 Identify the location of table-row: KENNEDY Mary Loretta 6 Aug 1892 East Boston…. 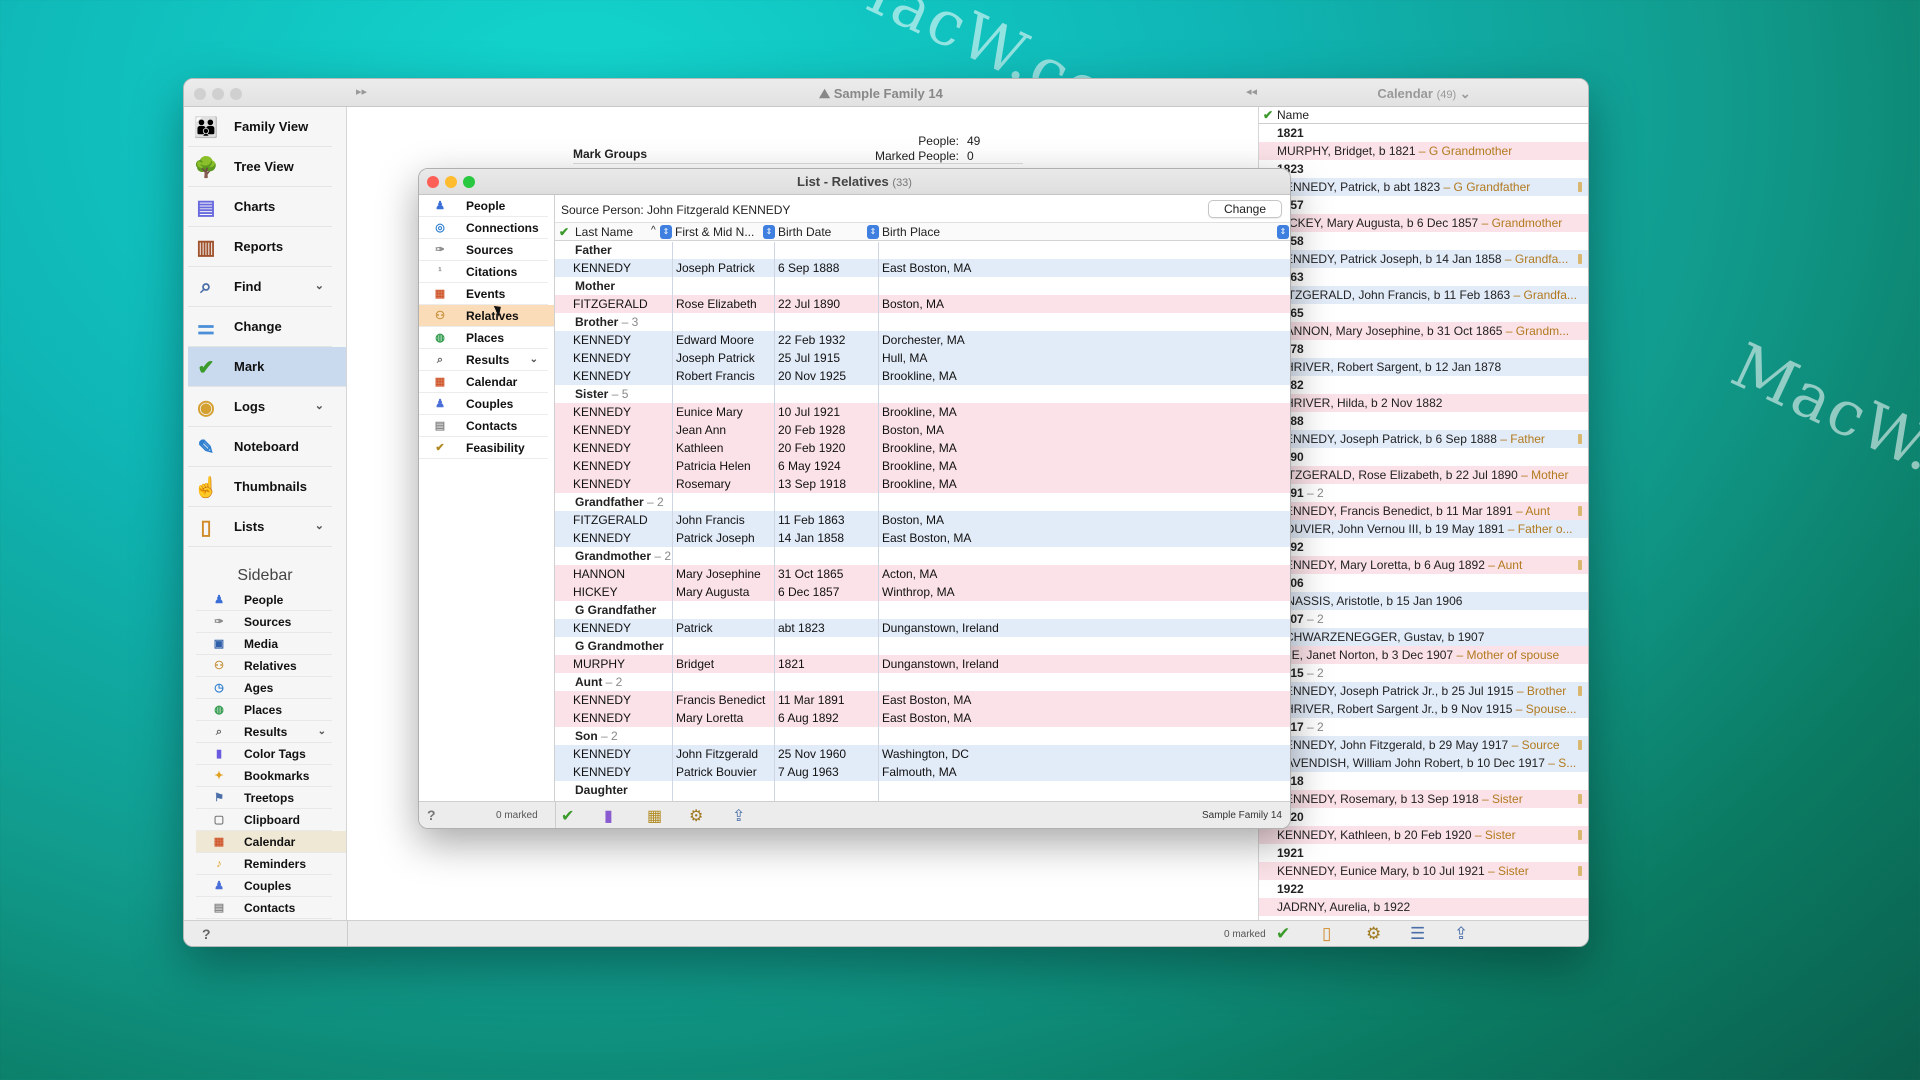
(922, 718).